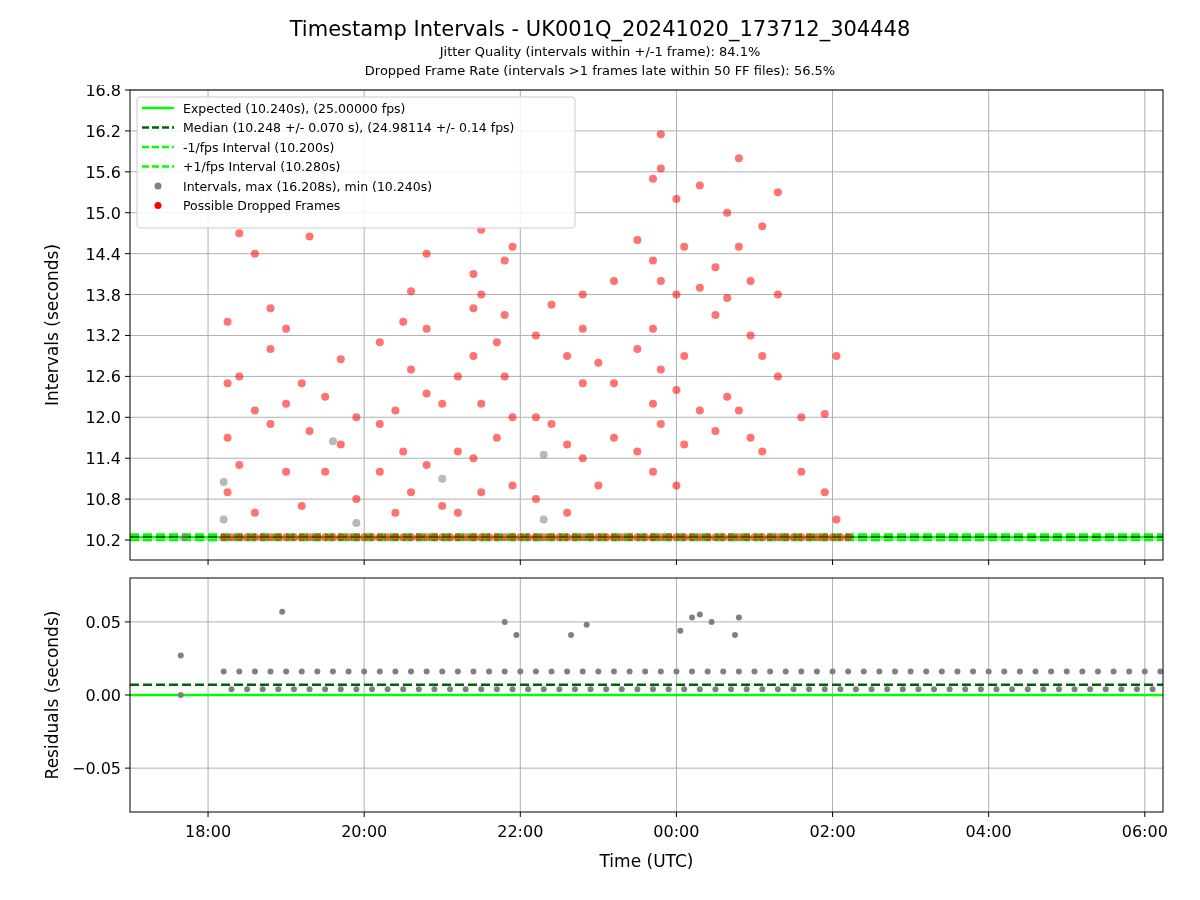  Describe the element at coordinates (103, 336) in the screenshot. I see `tick-label: 13.2` at that location.